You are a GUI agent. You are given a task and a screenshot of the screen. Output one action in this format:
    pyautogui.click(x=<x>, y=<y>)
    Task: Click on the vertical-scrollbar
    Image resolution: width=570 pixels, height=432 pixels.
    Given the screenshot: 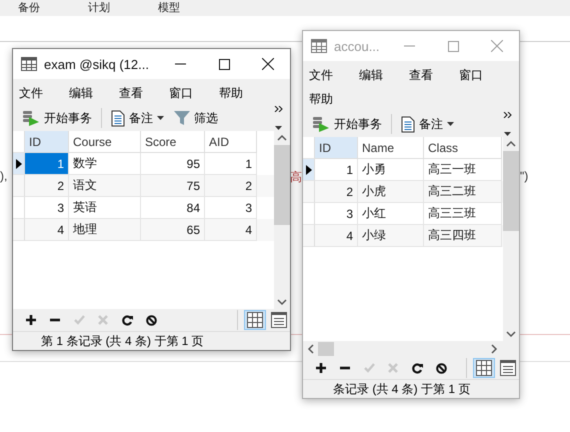 What is the action you would take?
    pyautogui.click(x=282, y=220)
    